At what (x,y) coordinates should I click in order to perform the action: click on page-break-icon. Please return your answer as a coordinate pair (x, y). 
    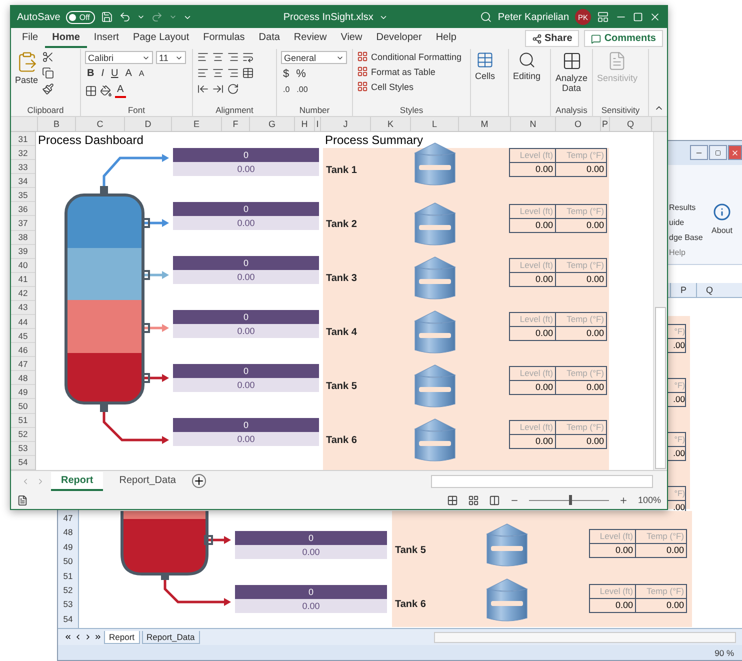
    Looking at the image, I should click on (494, 500).